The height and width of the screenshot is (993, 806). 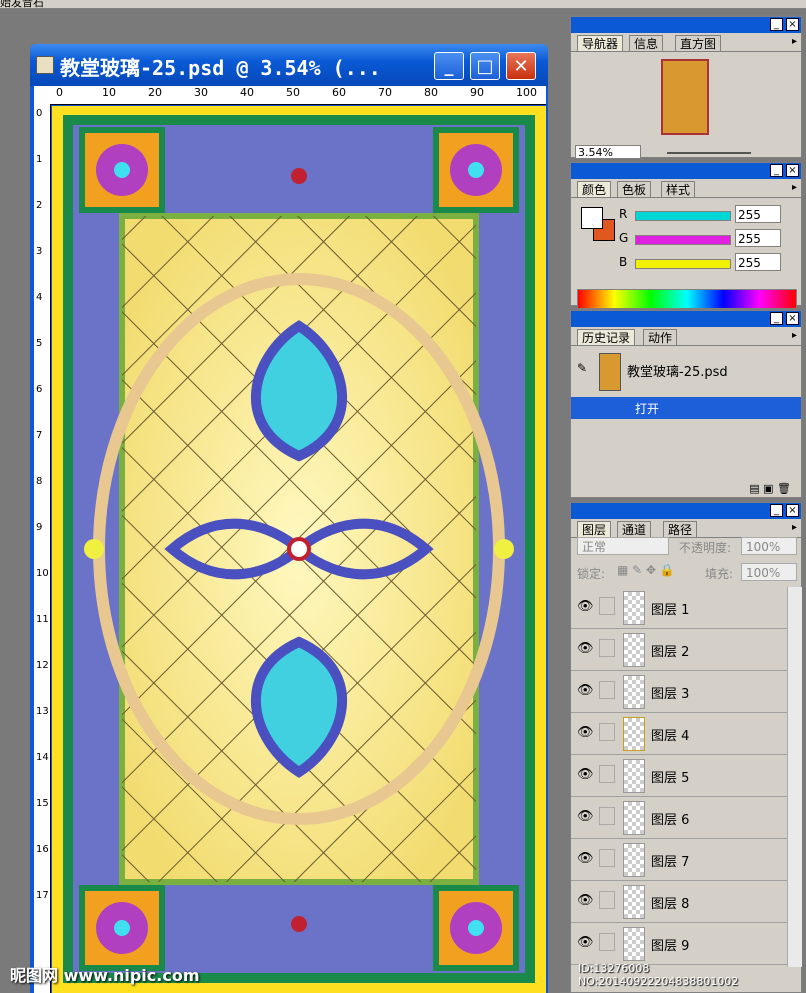 What do you see at coordinates (339, 92) in the screenshot?
I see `ruler-label: 60` at bounding box center [339, 92].